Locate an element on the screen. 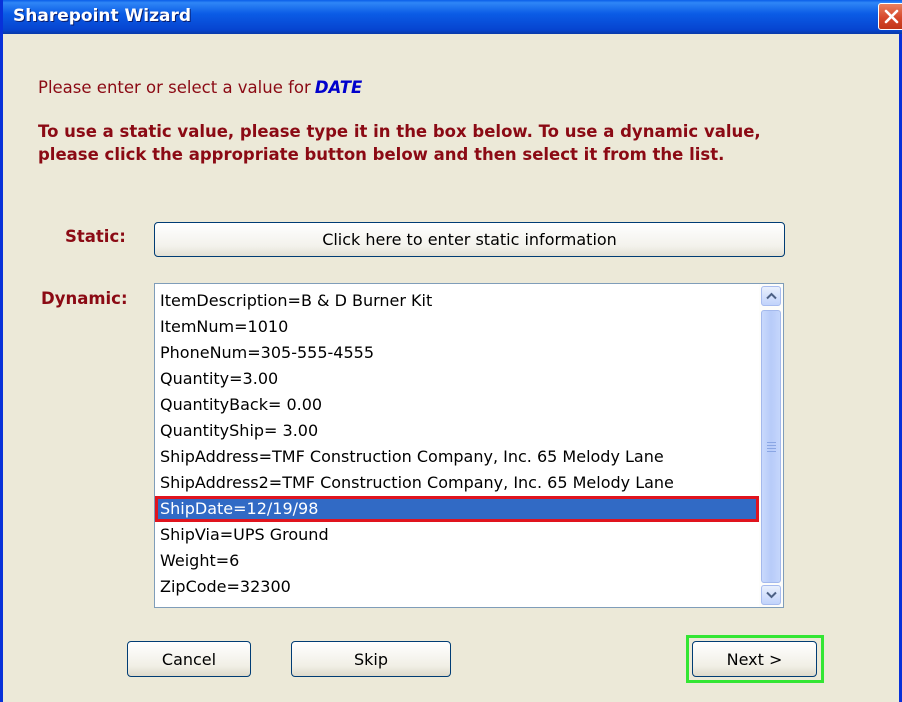 The width and height of the screenshot is (902, 702). close-button is located at coordinates (890, 16).